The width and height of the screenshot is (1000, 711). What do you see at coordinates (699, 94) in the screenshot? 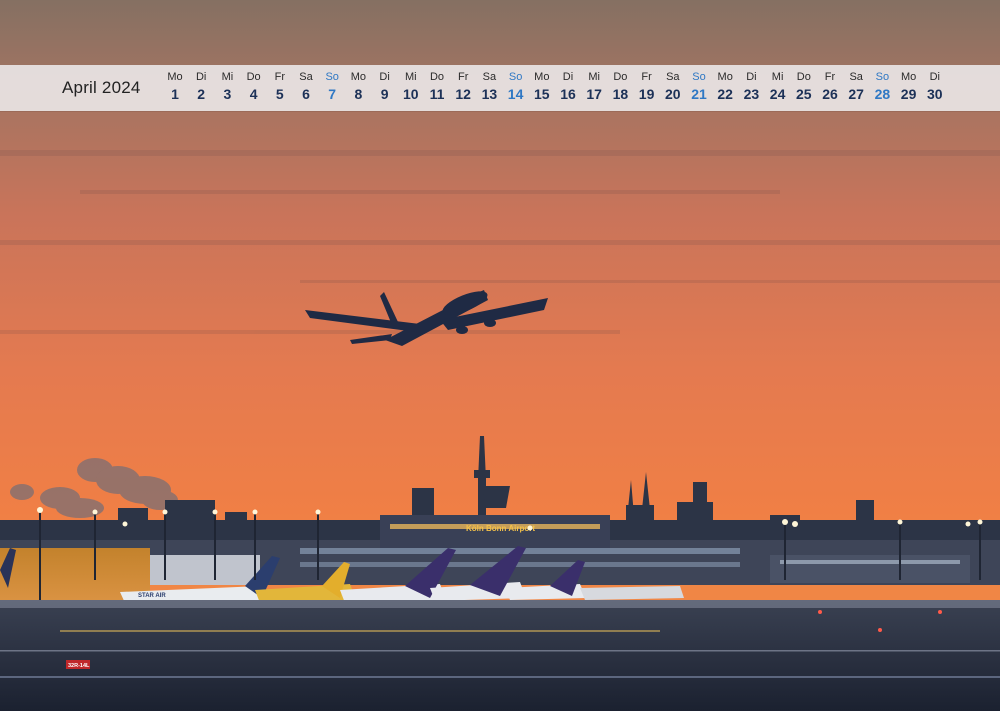
I see `day-number: 21` at bounding box center [699, 94].